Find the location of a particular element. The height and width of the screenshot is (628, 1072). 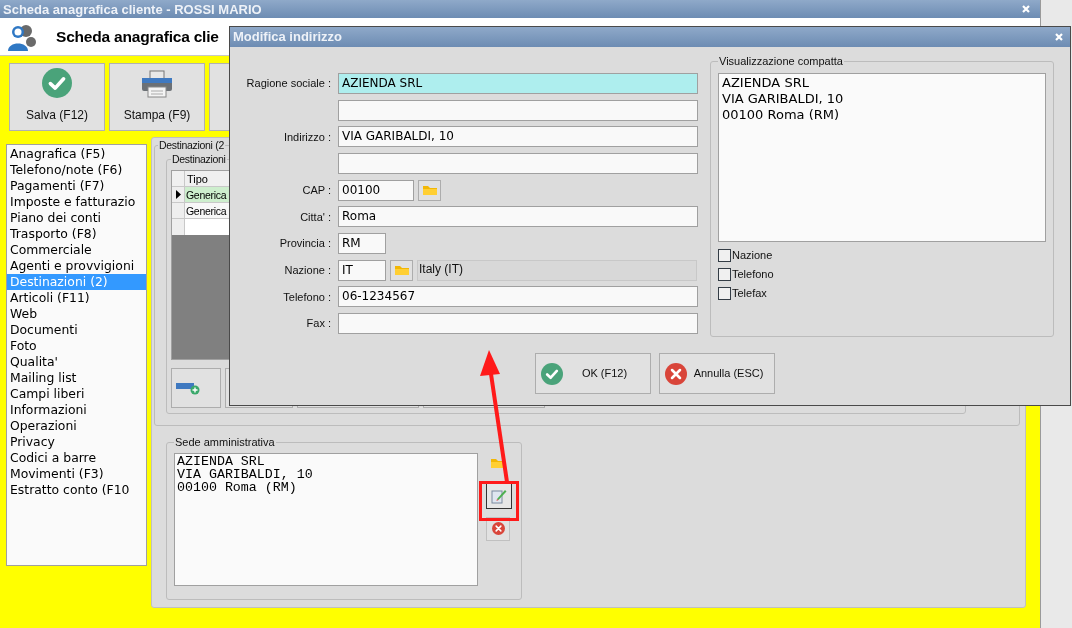

sidebar-item: Pagamenti (F7) is located at coordinates (76, 186).